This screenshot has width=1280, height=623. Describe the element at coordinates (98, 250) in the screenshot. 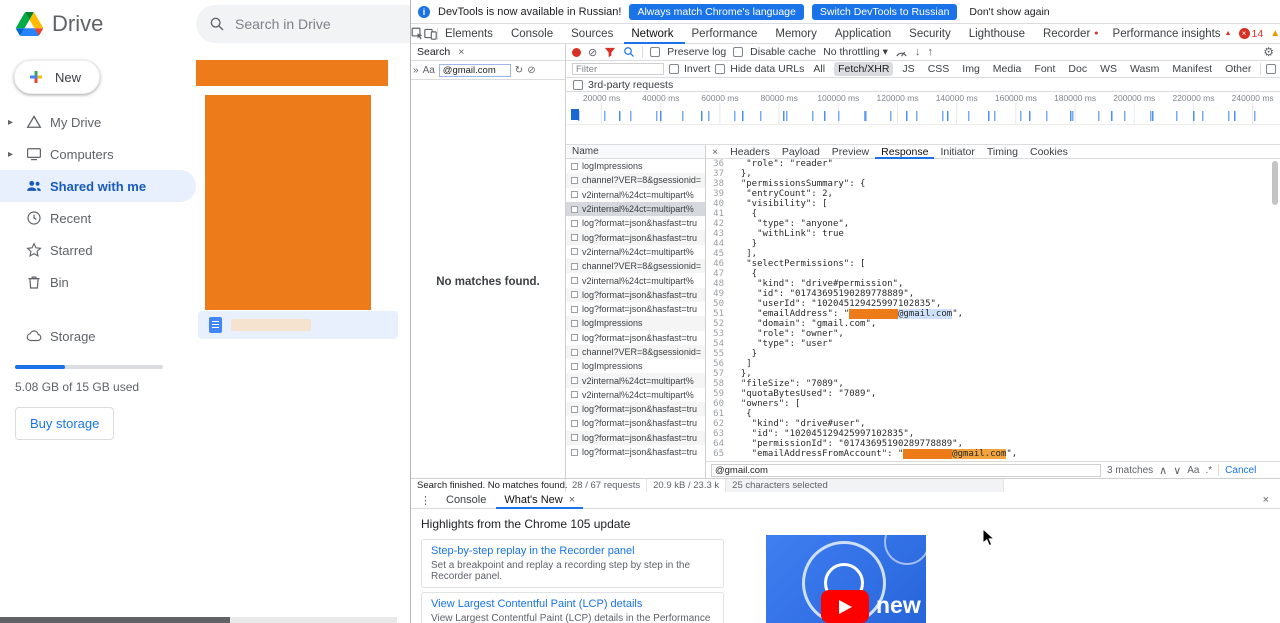

I see `sidebar-item-starred: Starred` at that location.